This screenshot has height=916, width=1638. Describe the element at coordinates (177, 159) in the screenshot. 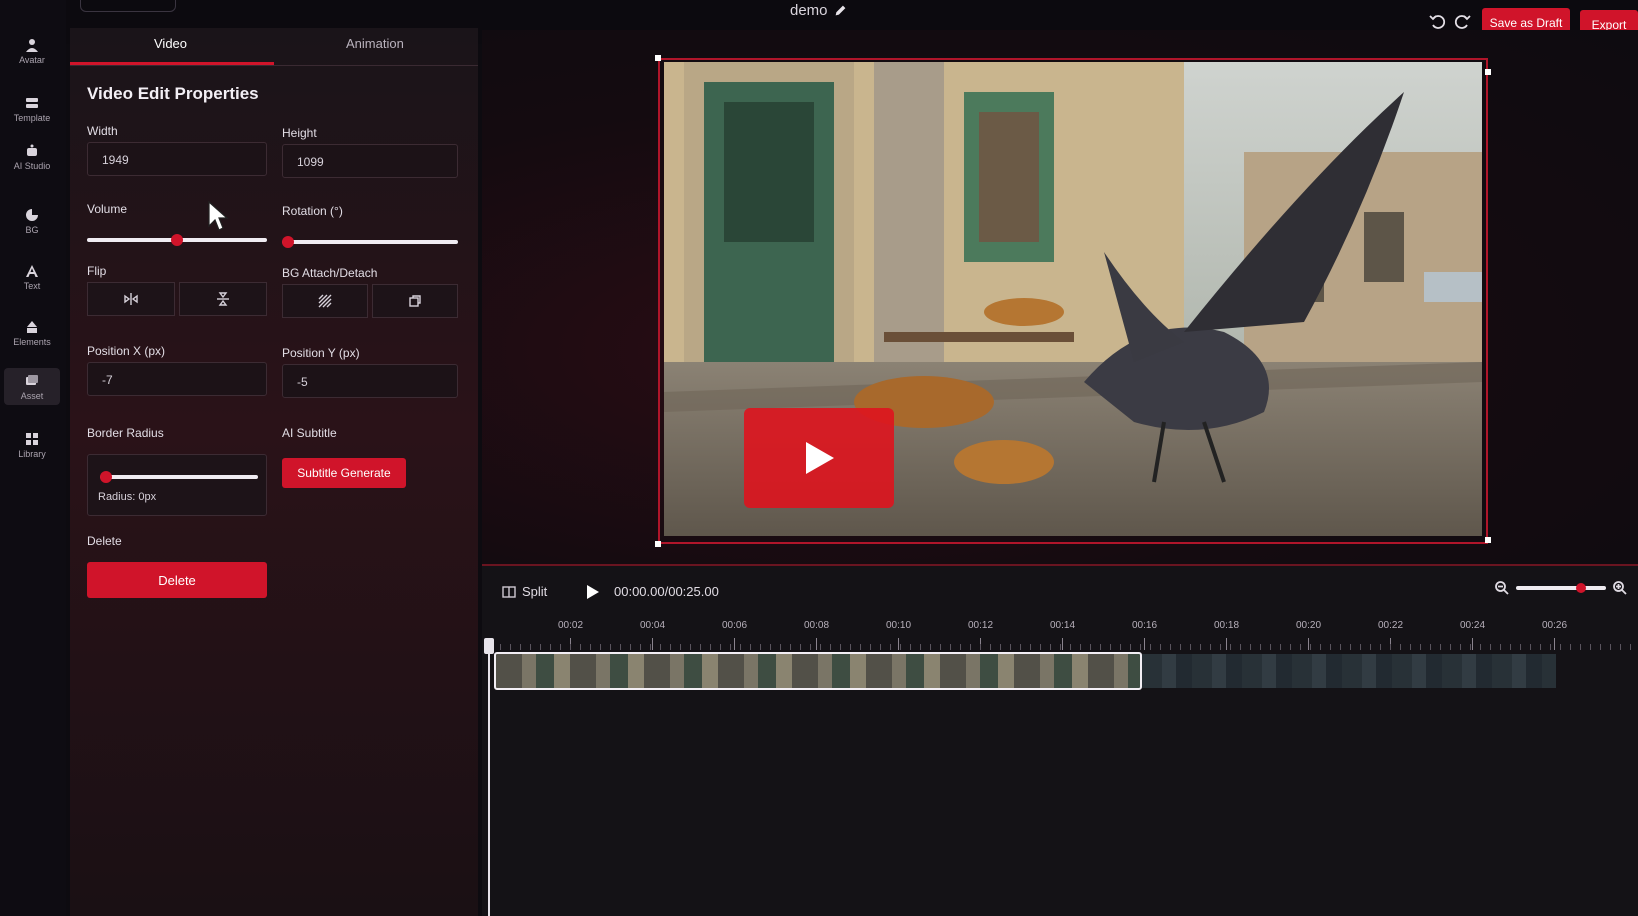

I see `width-input: 1949` at that location.